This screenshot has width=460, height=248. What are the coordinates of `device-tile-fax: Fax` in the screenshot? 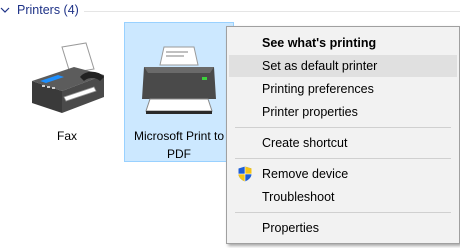 It's located at (67, 92).